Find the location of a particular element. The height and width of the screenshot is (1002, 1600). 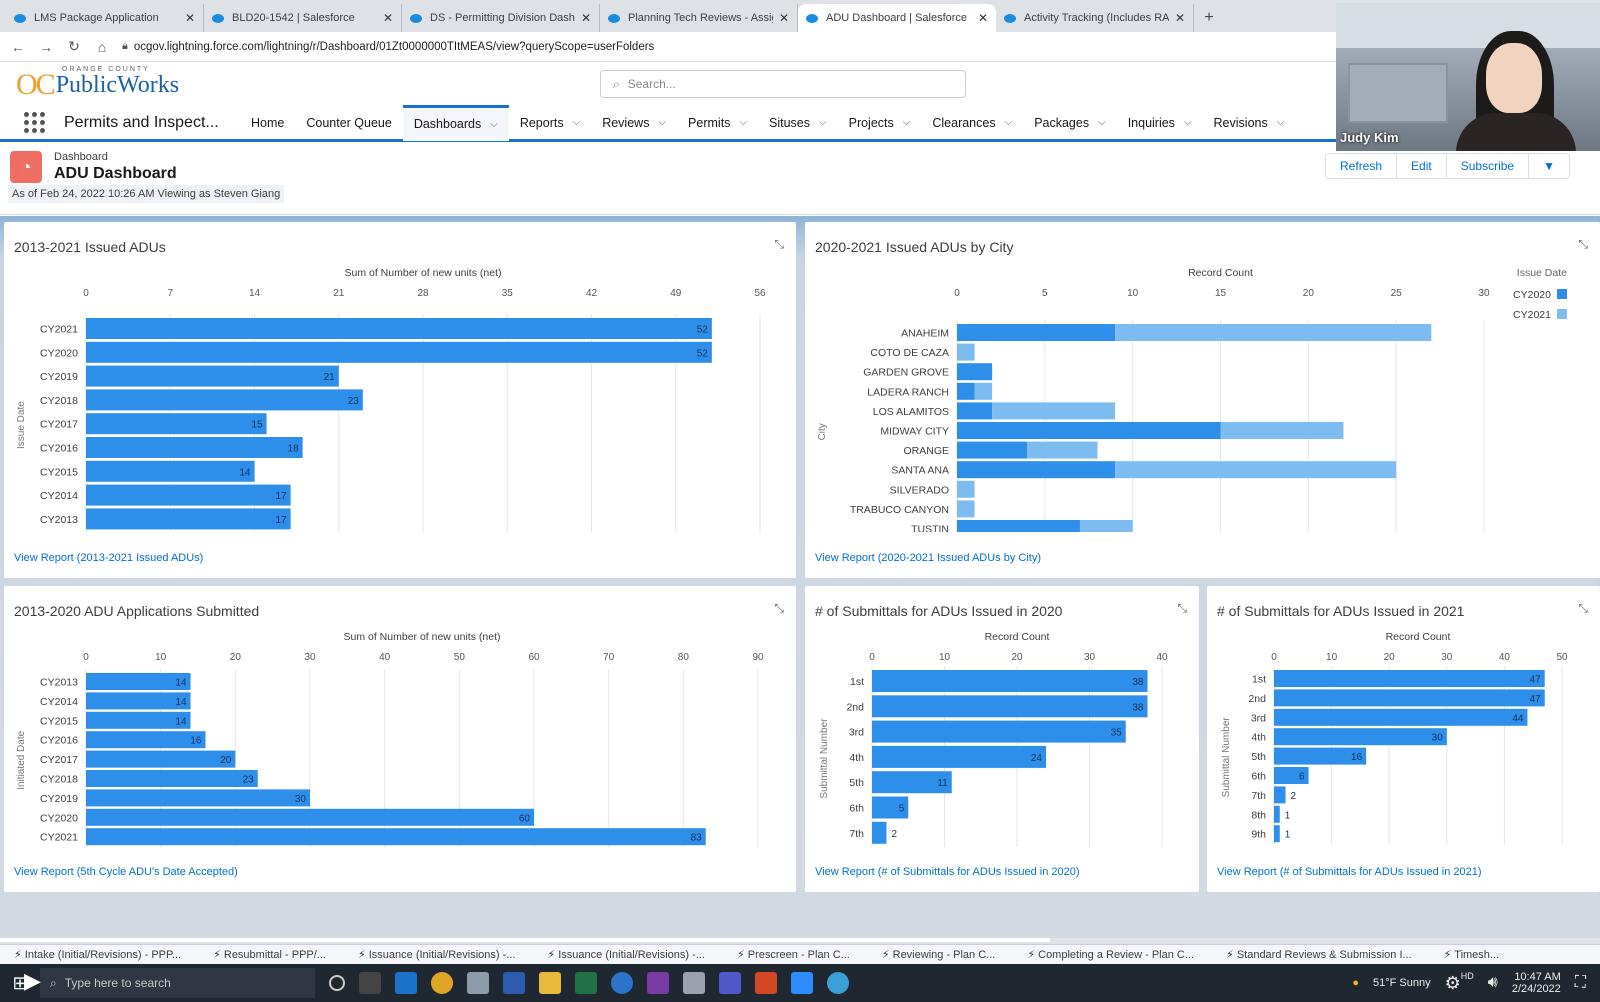

file-explorer-icon is located at coordinates (550, 983).